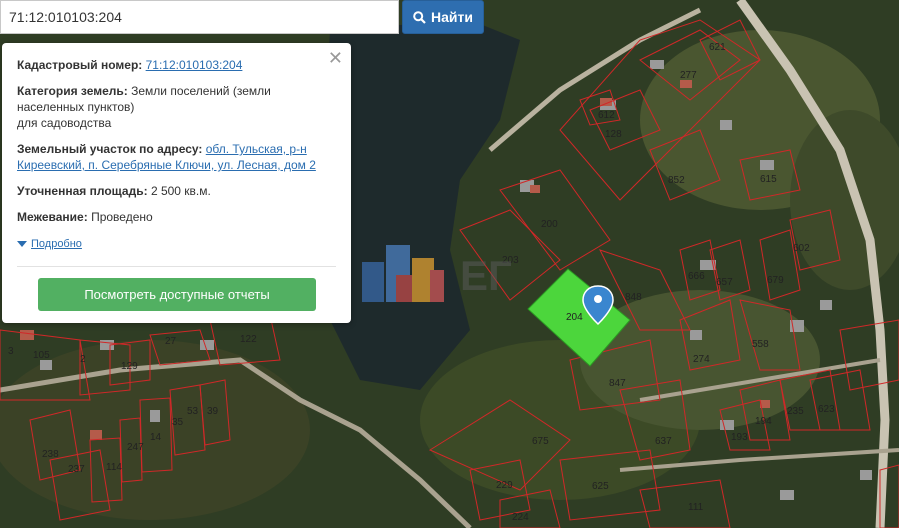 The width and height of the screenshot is (899, 528). Describe the element at coordinates (452, 17) in the screenshot. I see `search-button-label: Найти` at that location.